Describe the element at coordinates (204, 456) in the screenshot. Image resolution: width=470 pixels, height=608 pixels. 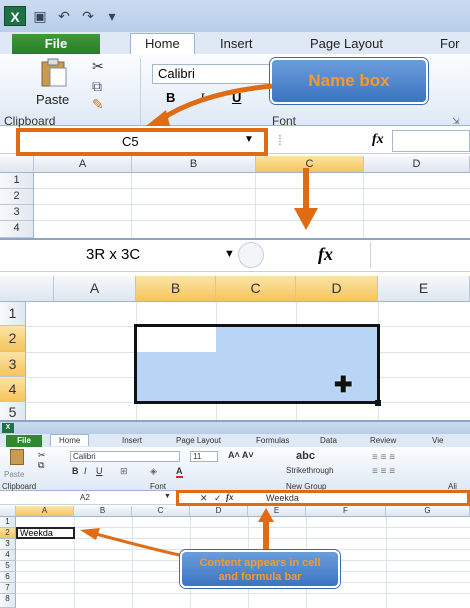
I see `font-size-box: 11` at that location.